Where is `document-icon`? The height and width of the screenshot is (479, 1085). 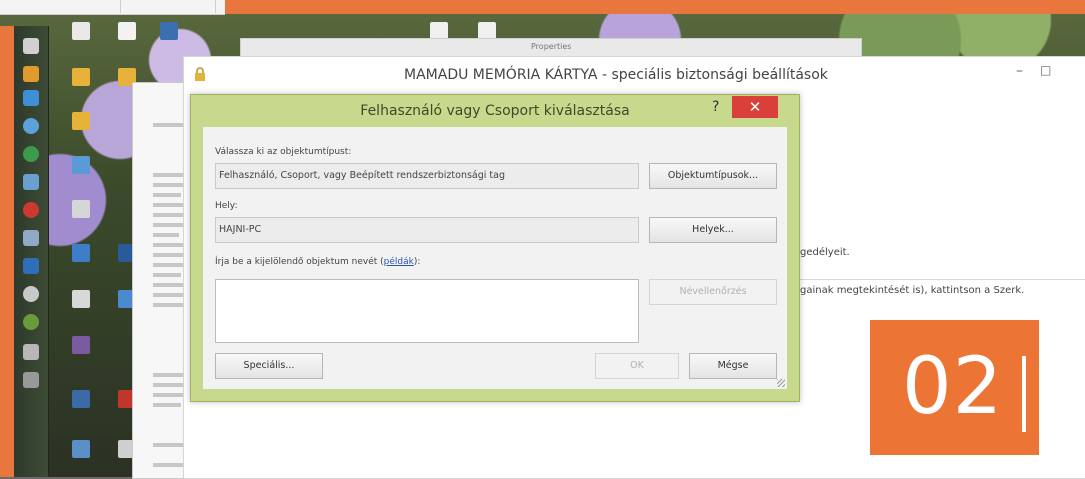
document-icon is located at coordinates (31, 238).